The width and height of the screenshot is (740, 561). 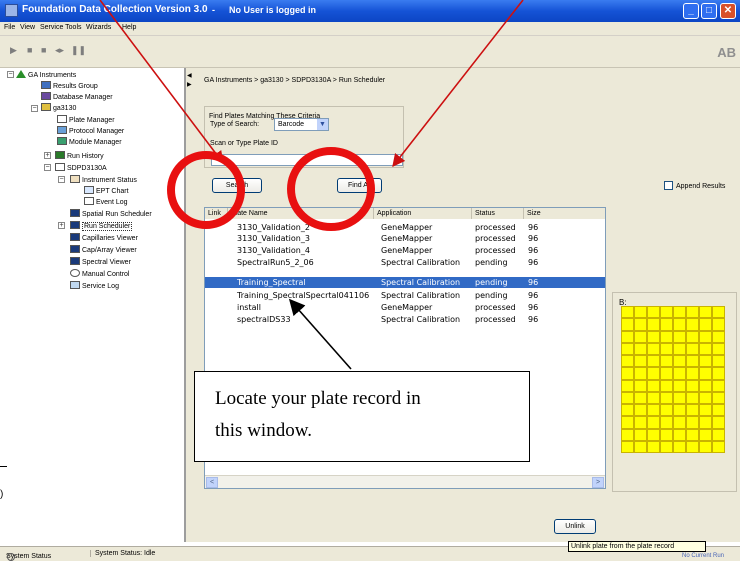 I want to click on play-icon: ▶, so click(x=15, y=50).